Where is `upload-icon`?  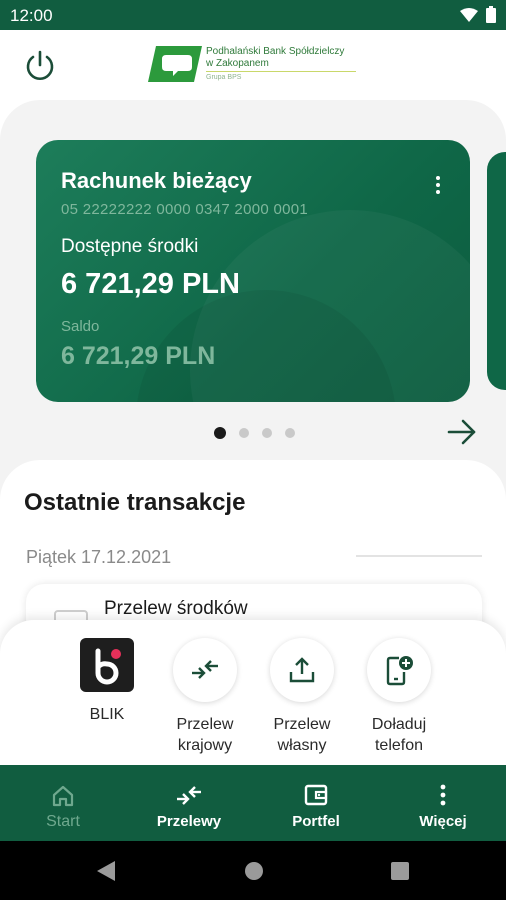
upload-icon is located at coordinates (302, 670).